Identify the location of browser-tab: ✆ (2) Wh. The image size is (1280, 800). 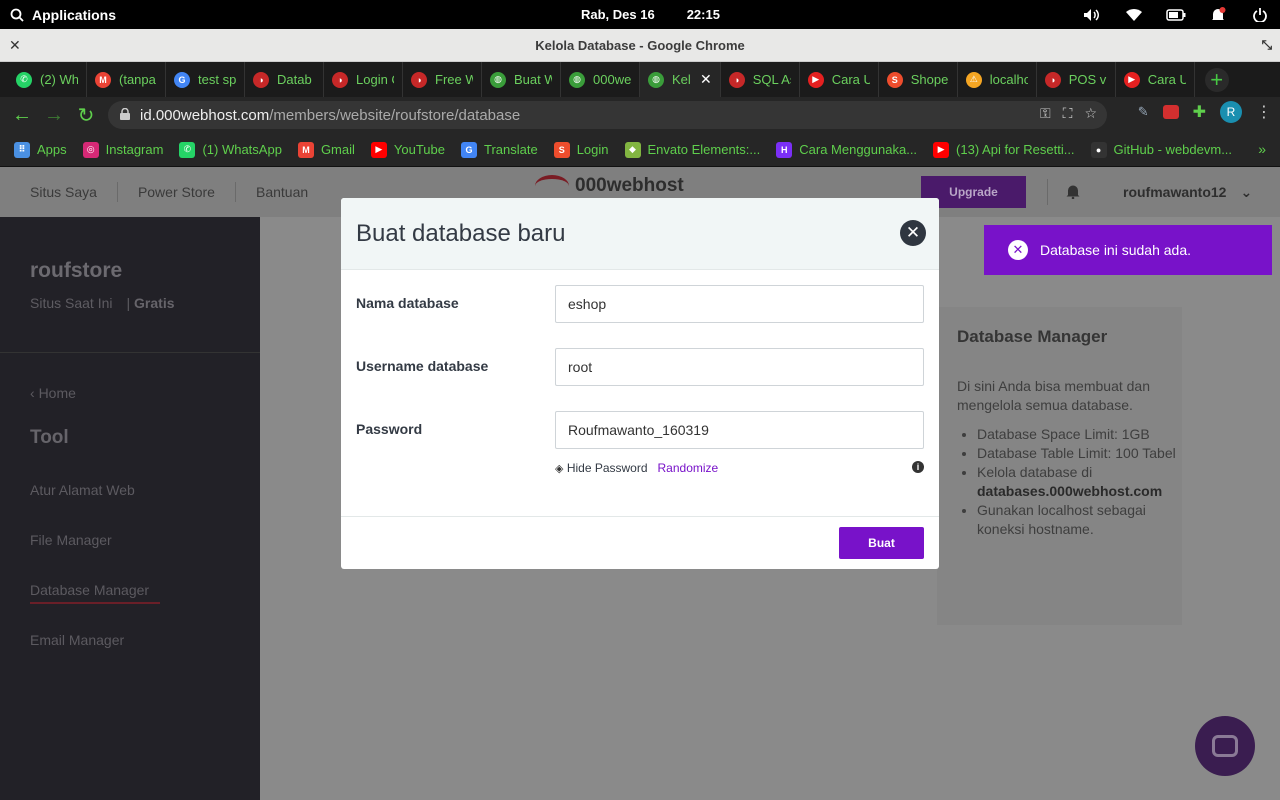
(47, 79).